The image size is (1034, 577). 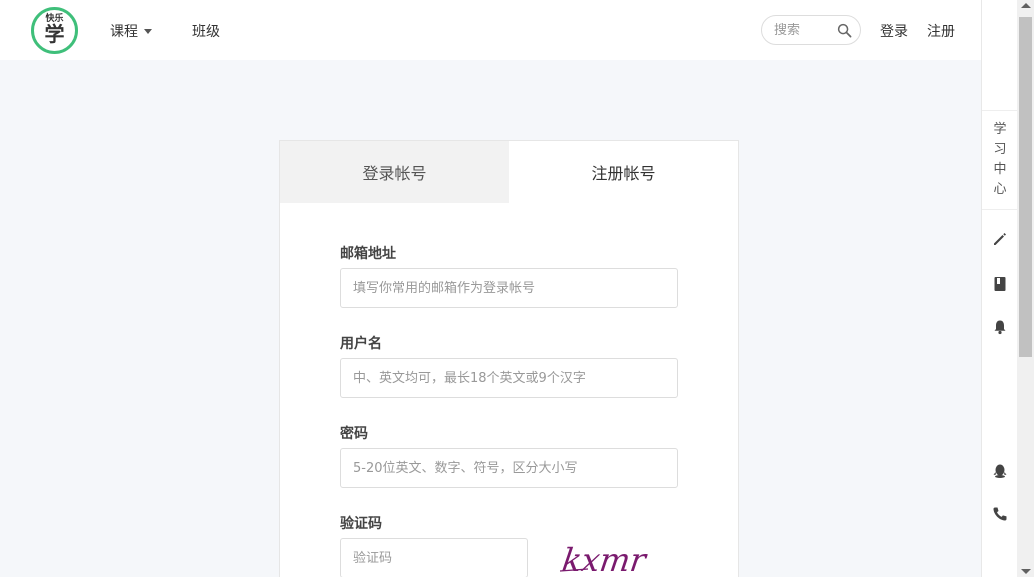 I want to click on right-toolbar: 学 习 中 心, so click(x=999, y=288).